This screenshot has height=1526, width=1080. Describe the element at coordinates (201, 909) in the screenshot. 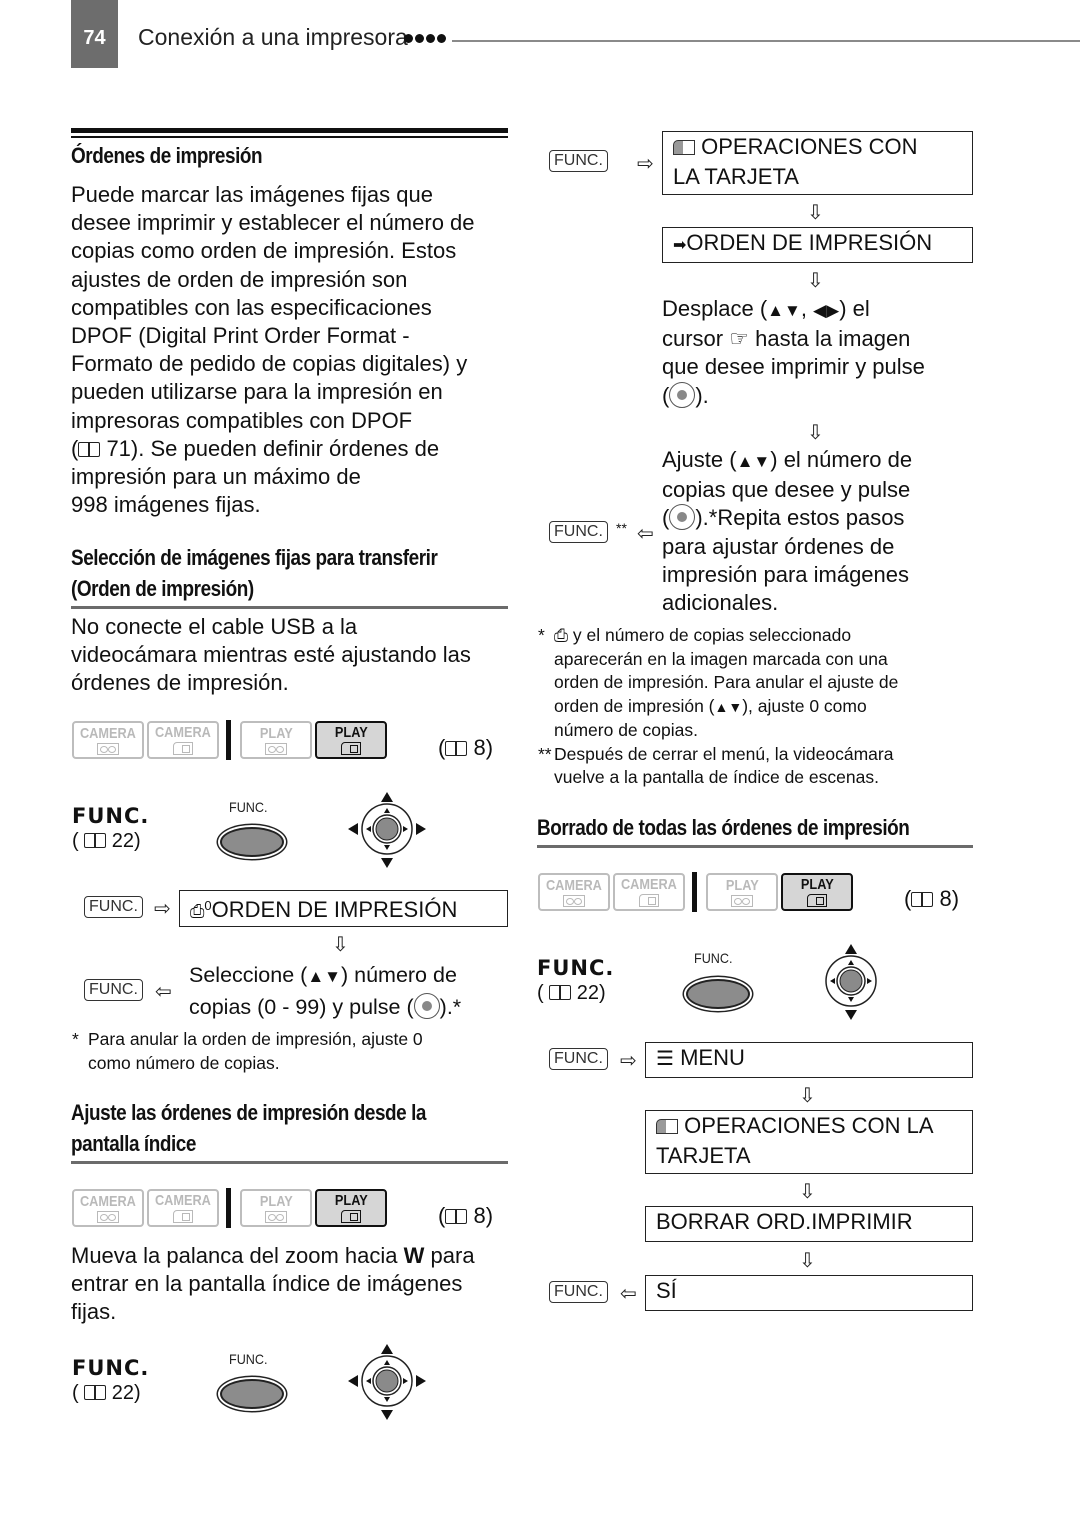

I see `print-order-icon: ⎙0` at that location.